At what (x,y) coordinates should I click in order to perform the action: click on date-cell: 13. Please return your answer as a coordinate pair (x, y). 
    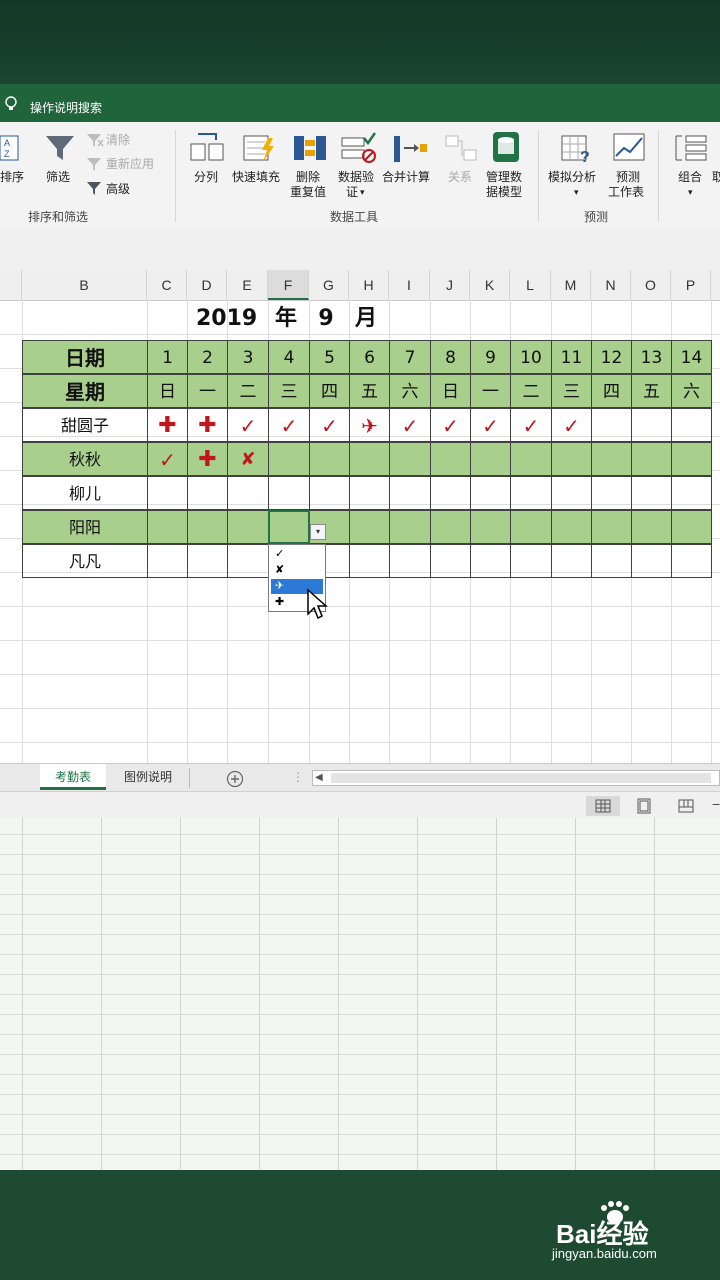
    Looking at the image, I should click on (651, 357).